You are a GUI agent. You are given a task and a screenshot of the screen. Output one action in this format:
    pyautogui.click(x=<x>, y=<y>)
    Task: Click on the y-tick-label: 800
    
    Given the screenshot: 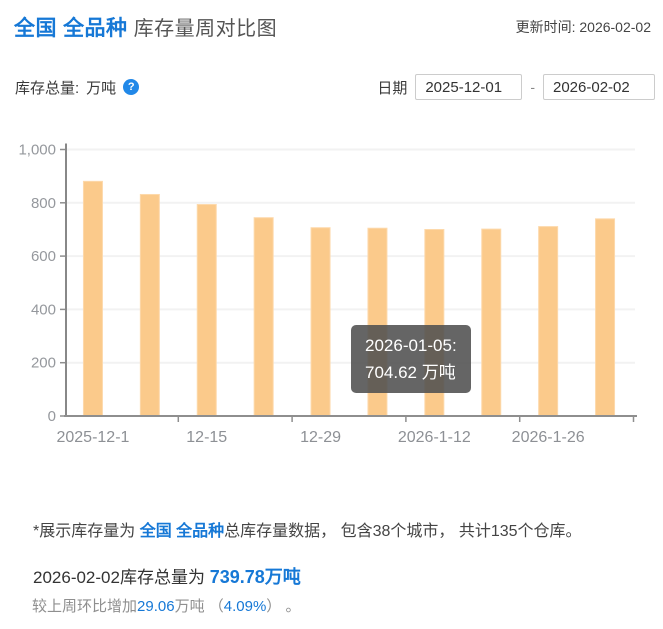 What is the action you would take?
    pyautogui.click(x=43, y=203)
    